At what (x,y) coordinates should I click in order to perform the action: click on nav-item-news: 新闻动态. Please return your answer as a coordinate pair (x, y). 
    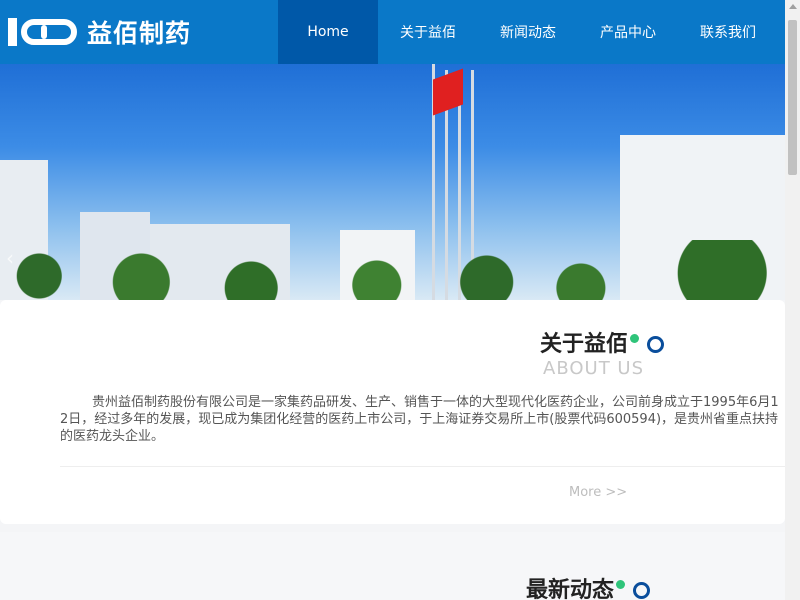
    Looking at the image, I should click on (528, 32).